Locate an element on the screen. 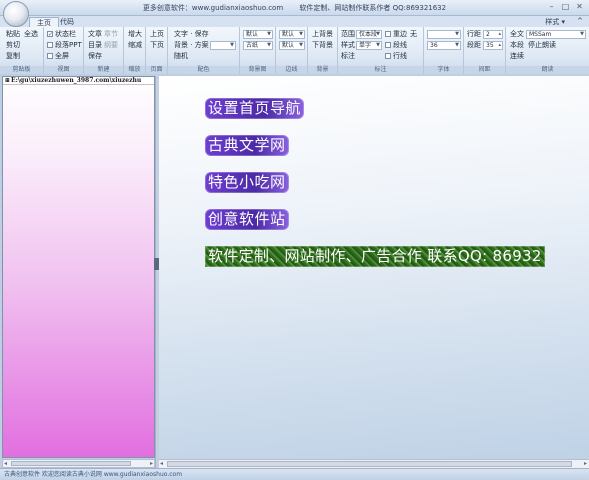 The width and height of the screenshot is (589, 480). nav-link-contact: 软件定制、网站制作、广告合作 联系QQ: 86932 is located at coordinates (375, 256).